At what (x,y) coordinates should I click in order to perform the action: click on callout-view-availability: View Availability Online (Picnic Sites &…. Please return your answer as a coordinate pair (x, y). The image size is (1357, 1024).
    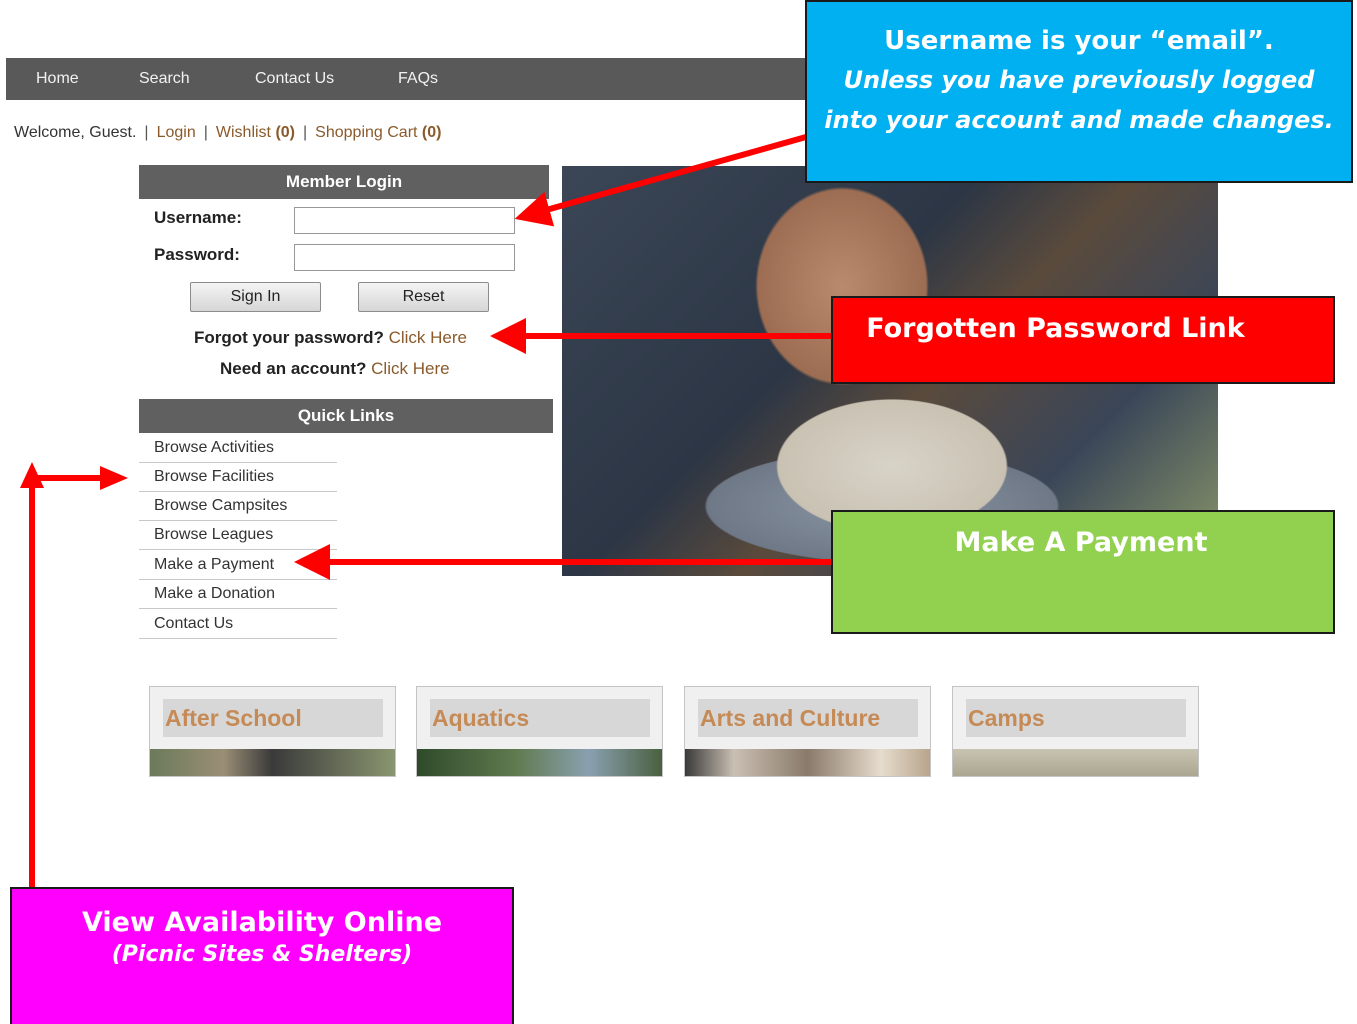
    Looking at the image, I should click on (262, 955).